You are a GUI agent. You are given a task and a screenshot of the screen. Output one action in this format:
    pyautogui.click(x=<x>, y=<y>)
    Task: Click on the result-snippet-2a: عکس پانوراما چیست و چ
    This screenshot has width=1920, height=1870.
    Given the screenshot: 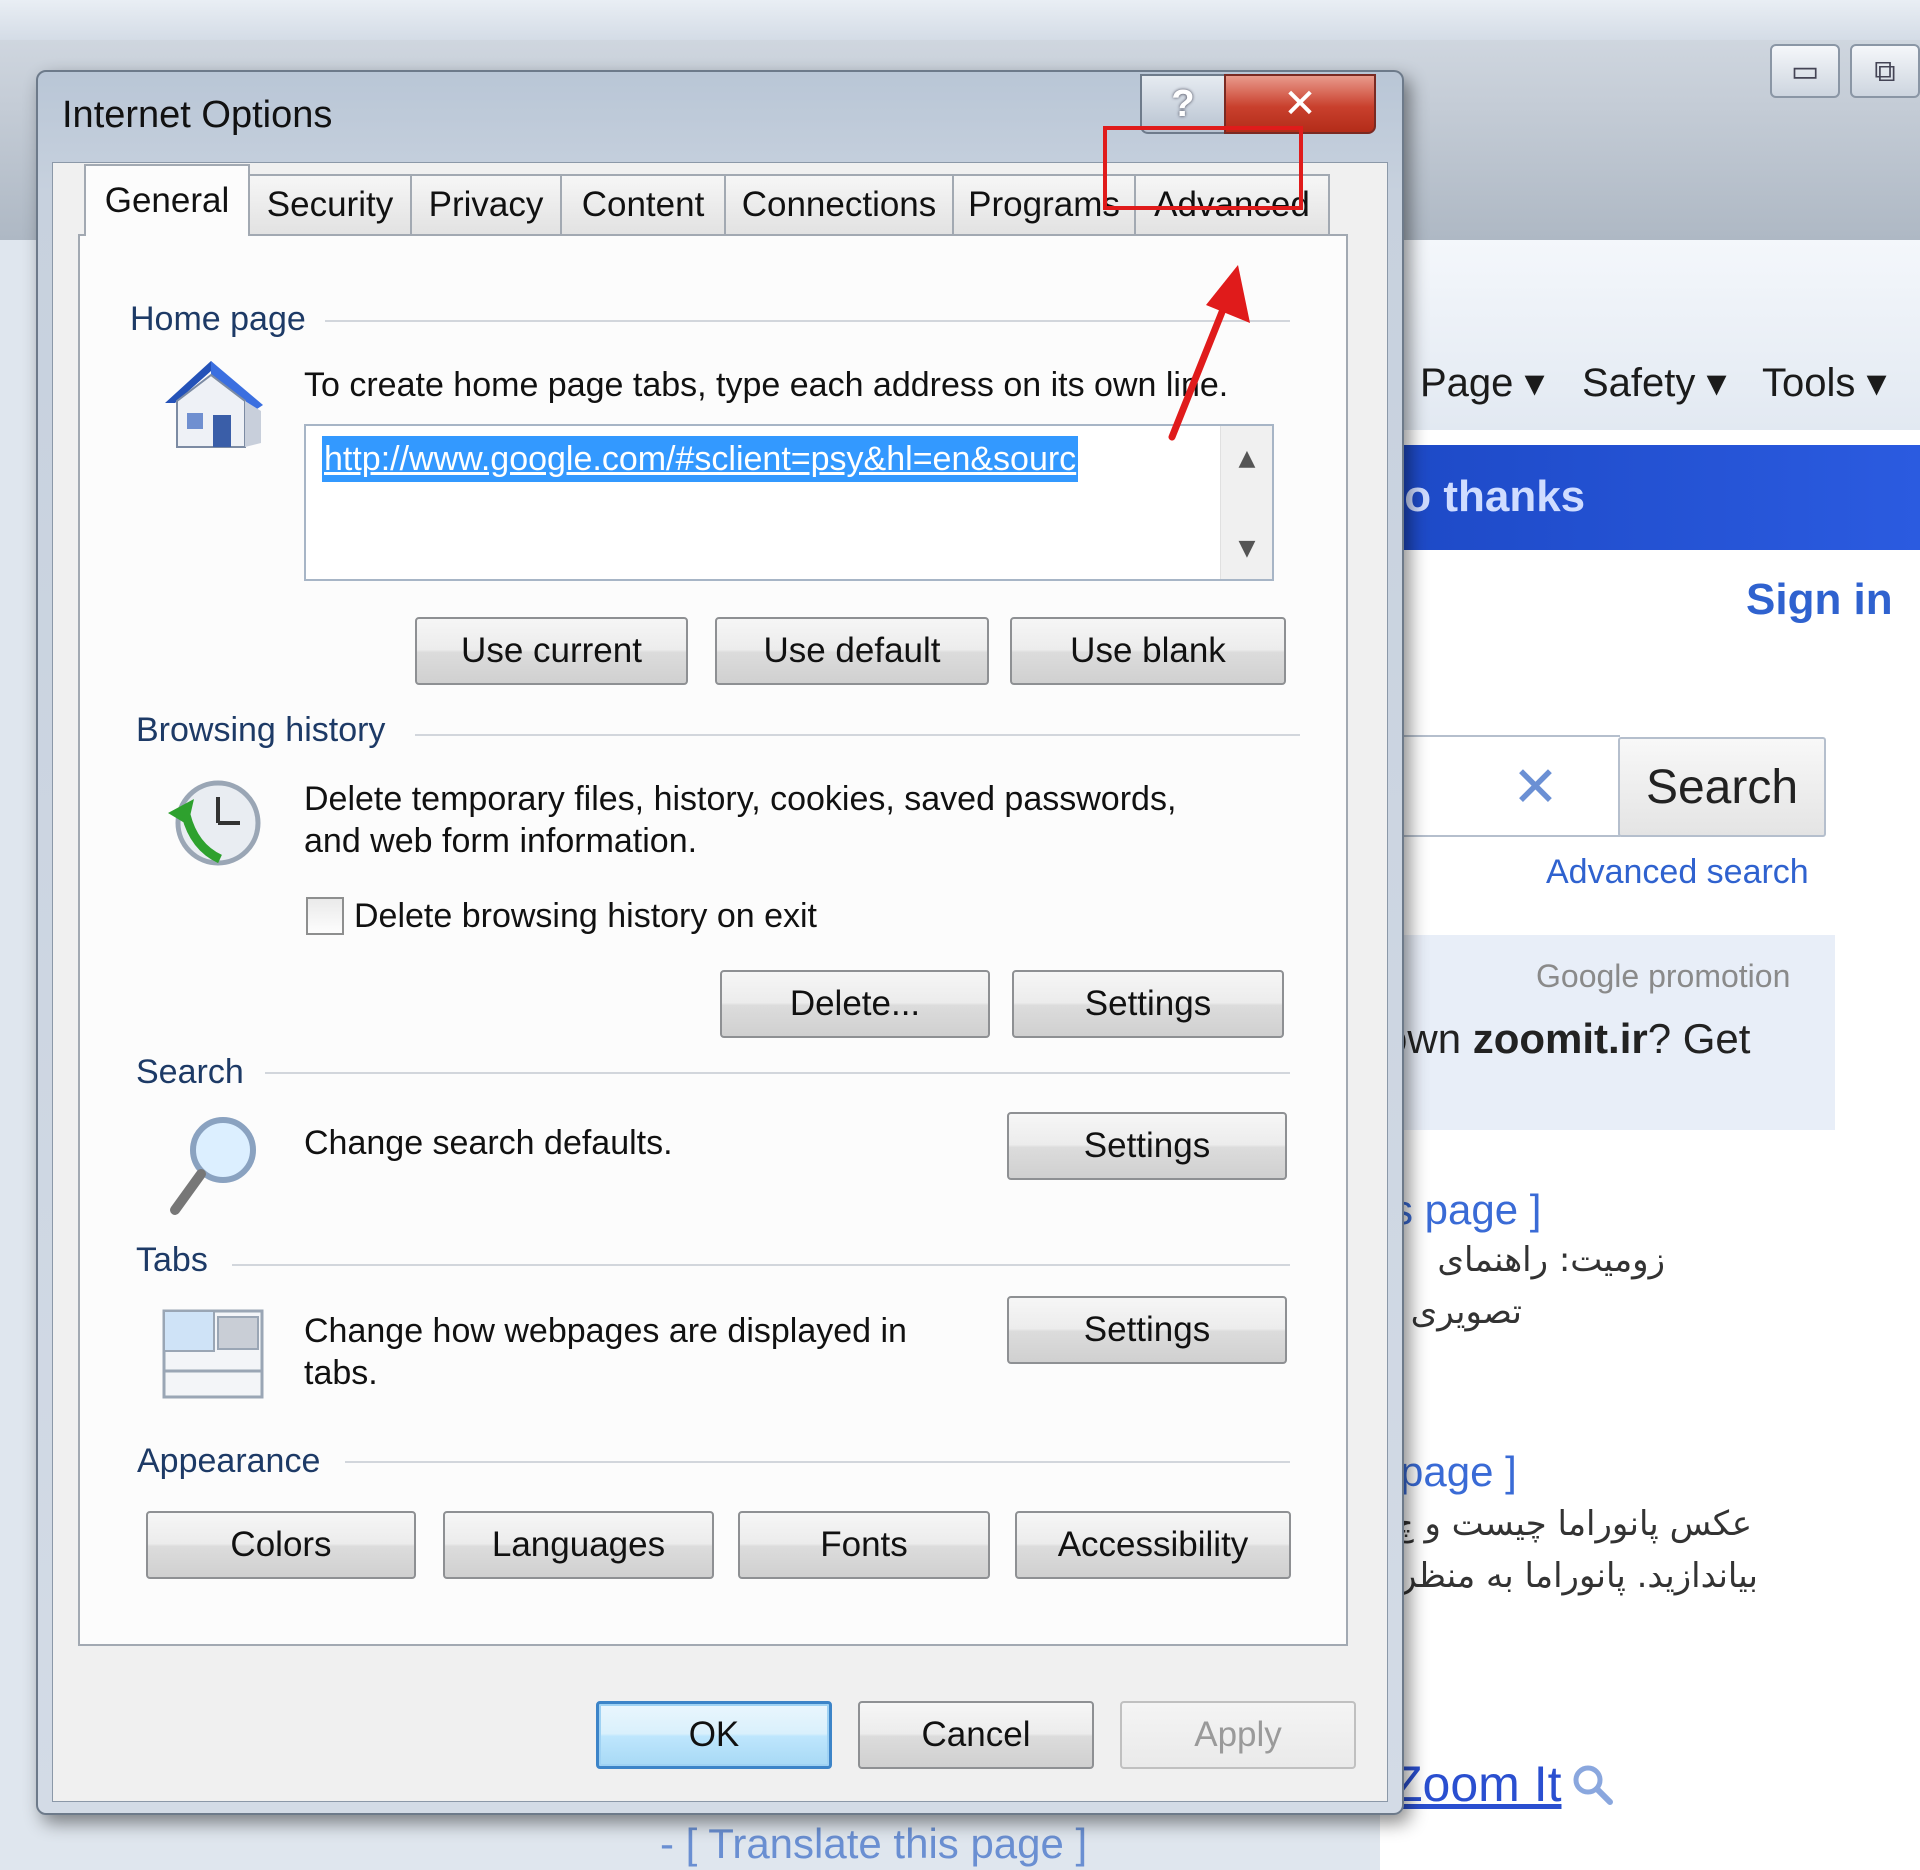 What is the action you would take?
    pyautogui.click(x=1571, y=1524)
    